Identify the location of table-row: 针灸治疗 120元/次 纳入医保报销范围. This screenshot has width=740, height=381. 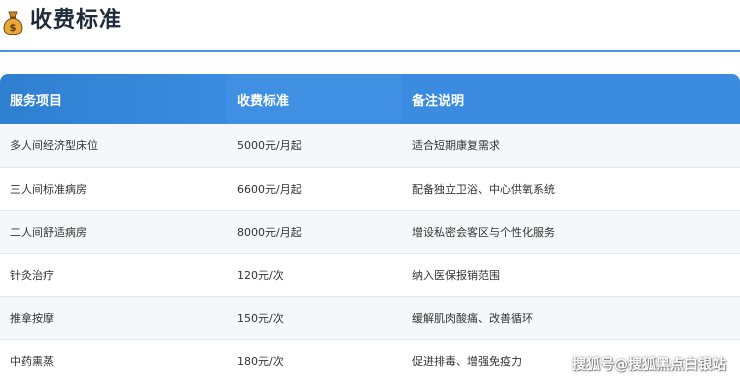
(370, 275).